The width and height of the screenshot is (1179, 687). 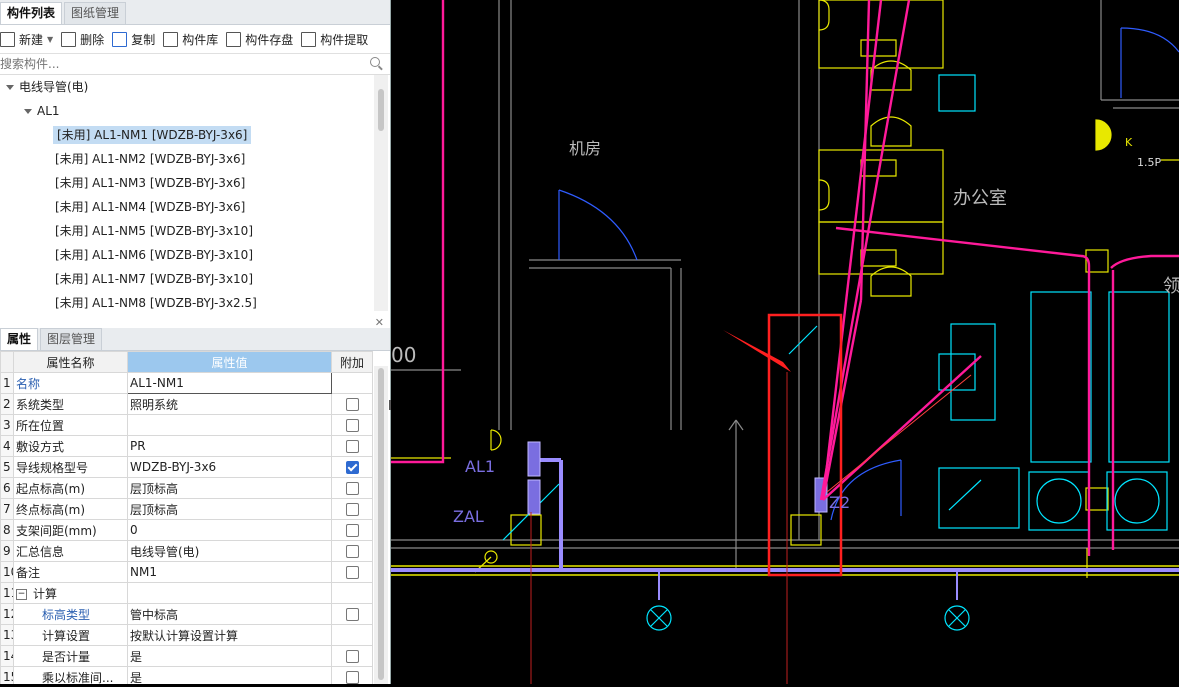 I want to click on property-value: 按默认计算设置计算, so click(x=229, y=635).